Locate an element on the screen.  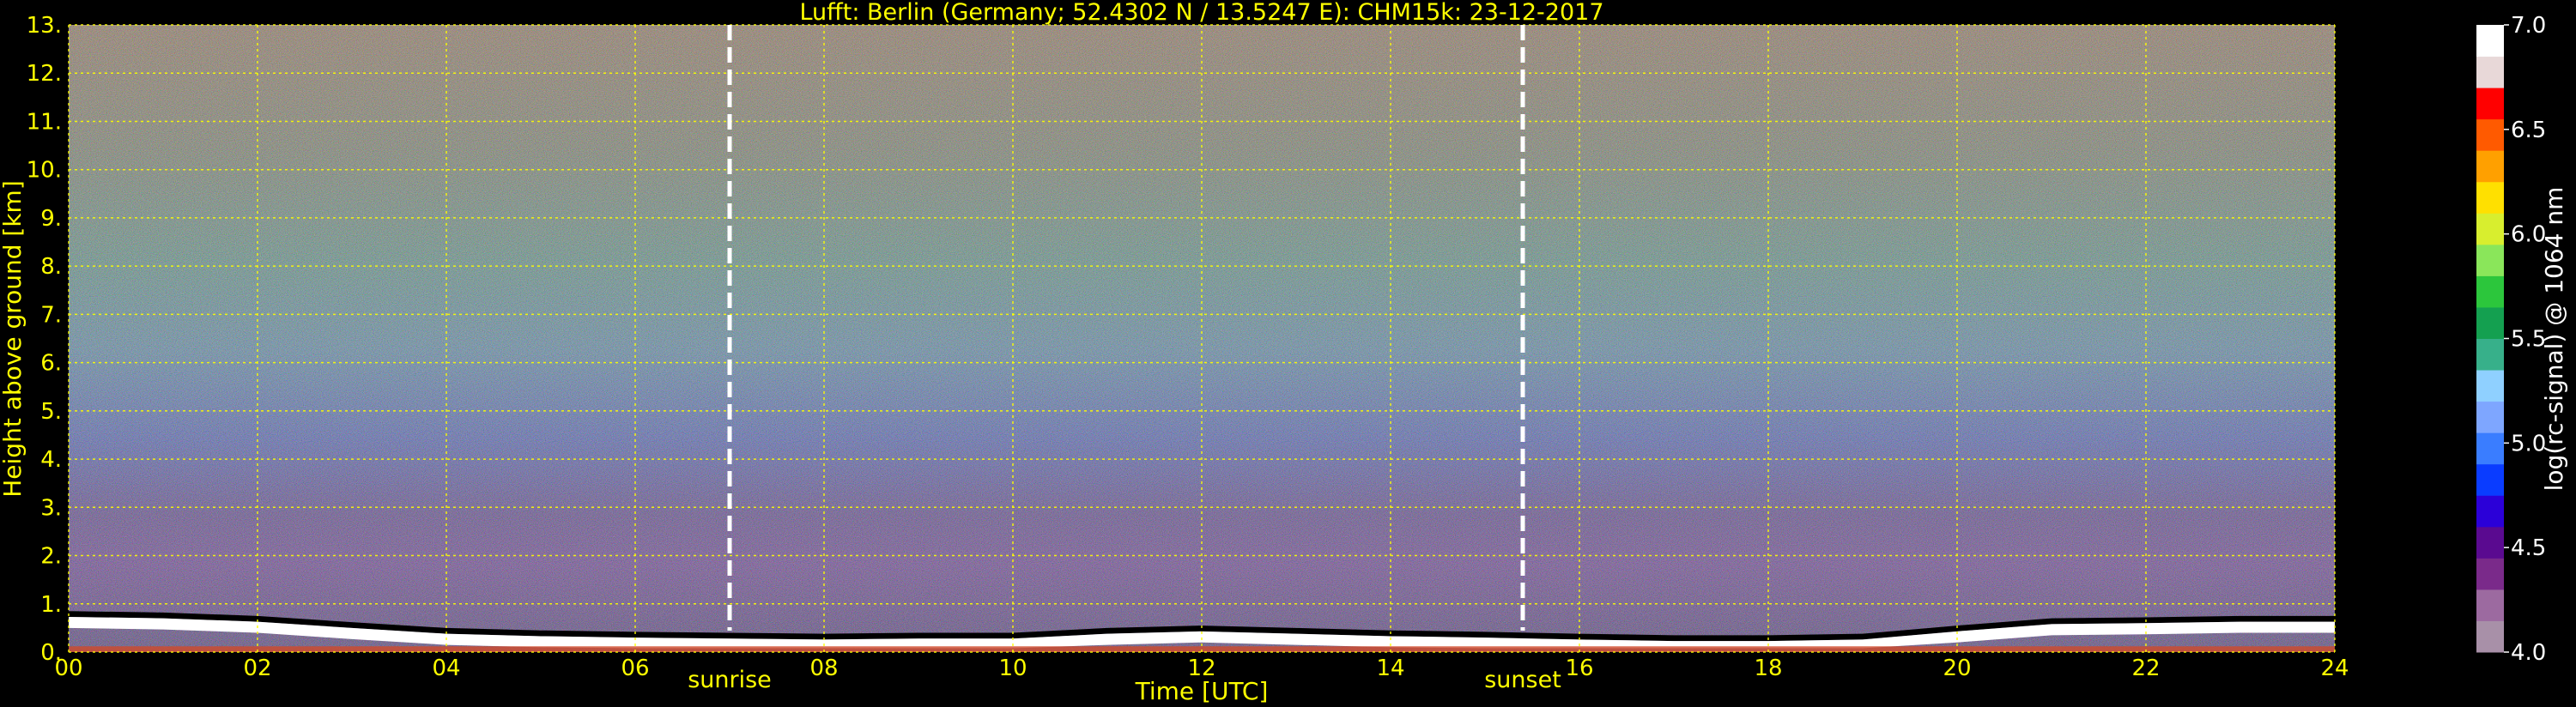
colorbar-tick-label: 7.0 is located at coordinates (2528, 26).